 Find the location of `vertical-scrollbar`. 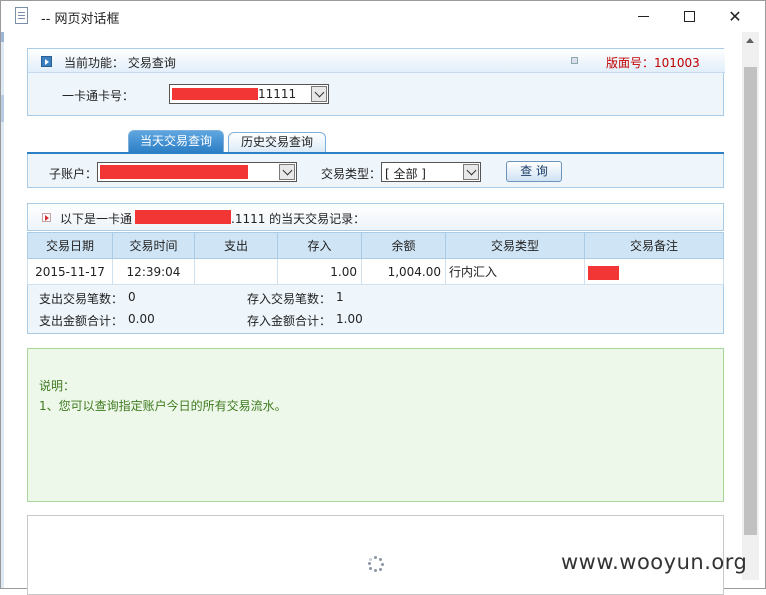

vertical-scrollbar is located at coordinates (750, 306).